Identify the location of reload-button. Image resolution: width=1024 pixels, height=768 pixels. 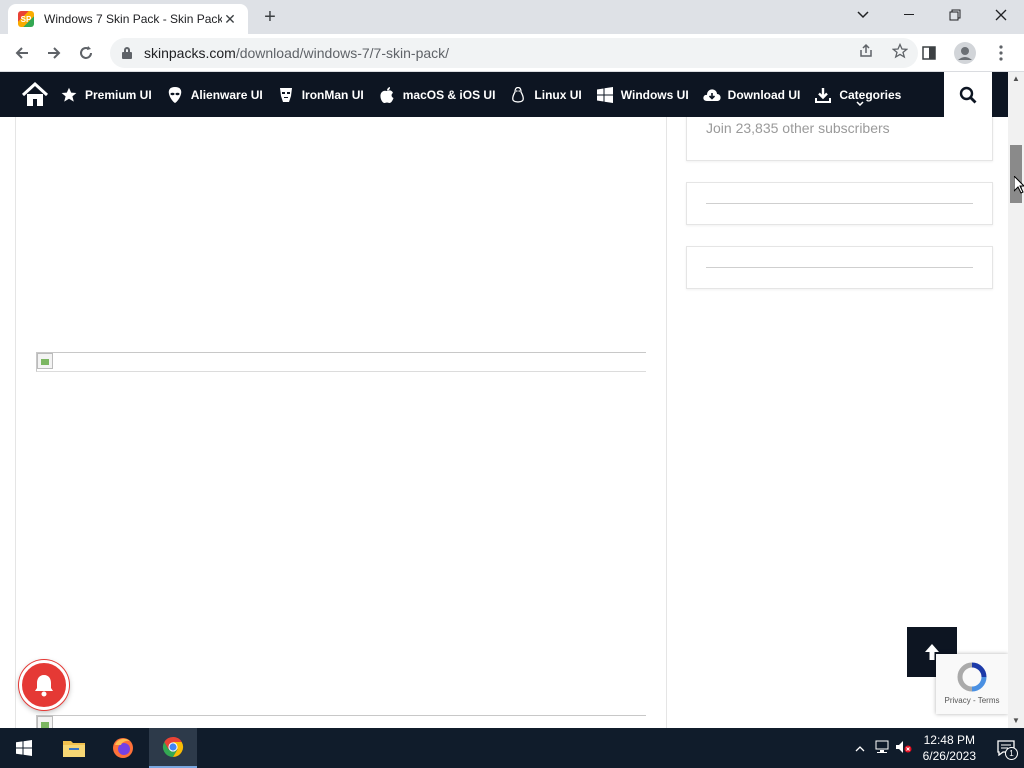
(86, 53).